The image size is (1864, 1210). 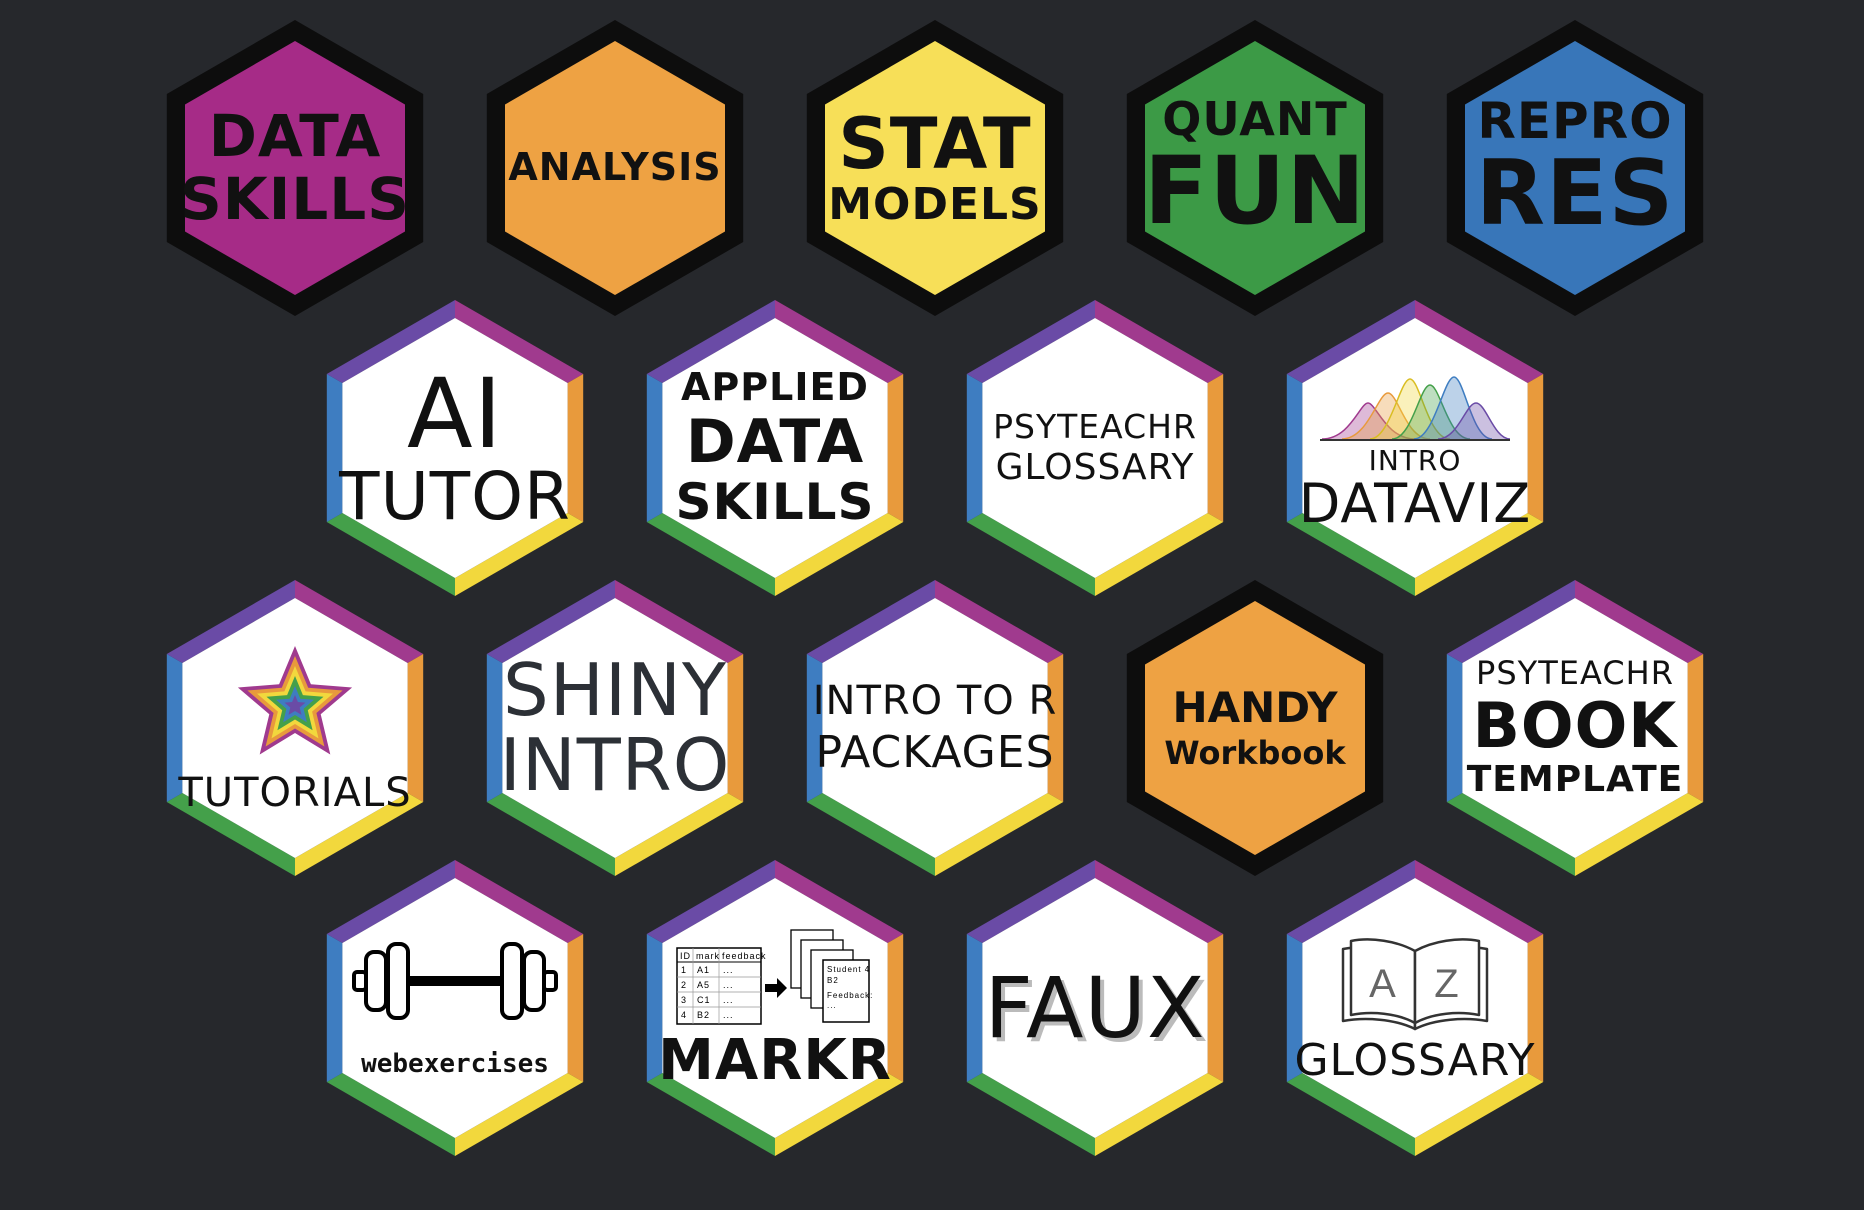 What do you see at coordinates (848, 969) in the screenshot?
I see `sheet-title: Student 4` at bounding box center [848, 969].